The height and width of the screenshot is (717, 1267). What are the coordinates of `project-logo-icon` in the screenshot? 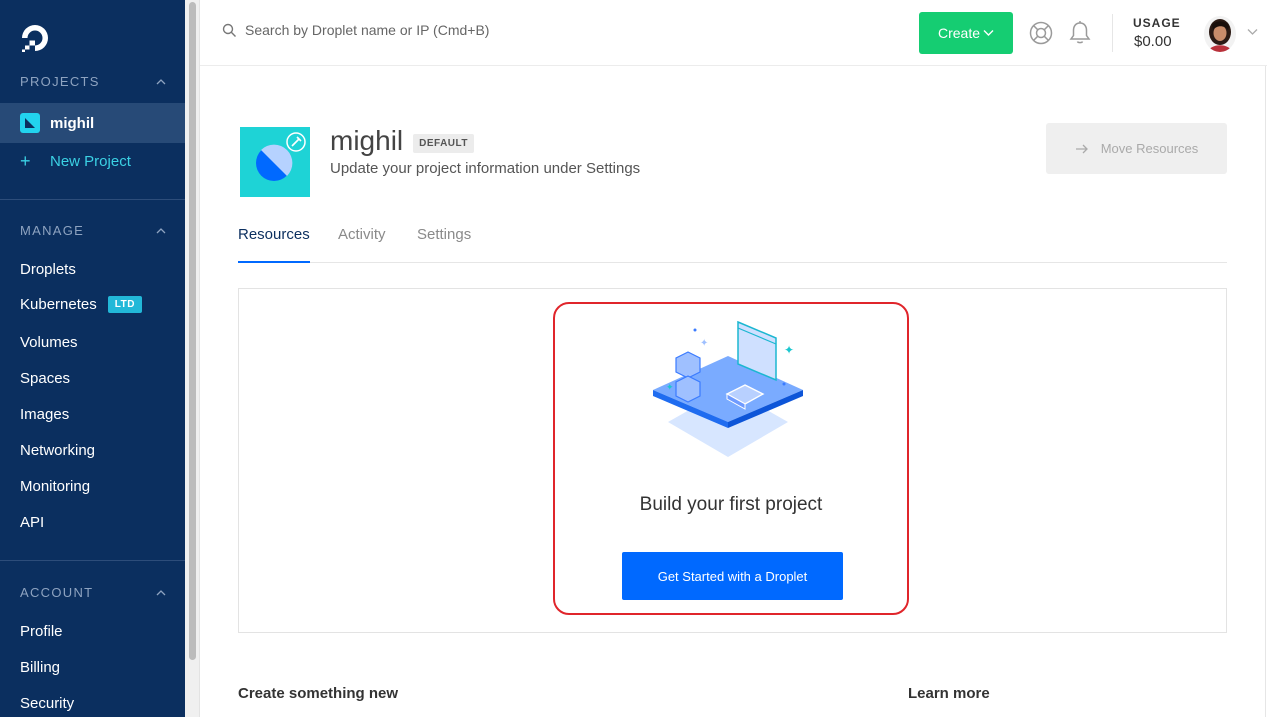 It's located at (281, 156).